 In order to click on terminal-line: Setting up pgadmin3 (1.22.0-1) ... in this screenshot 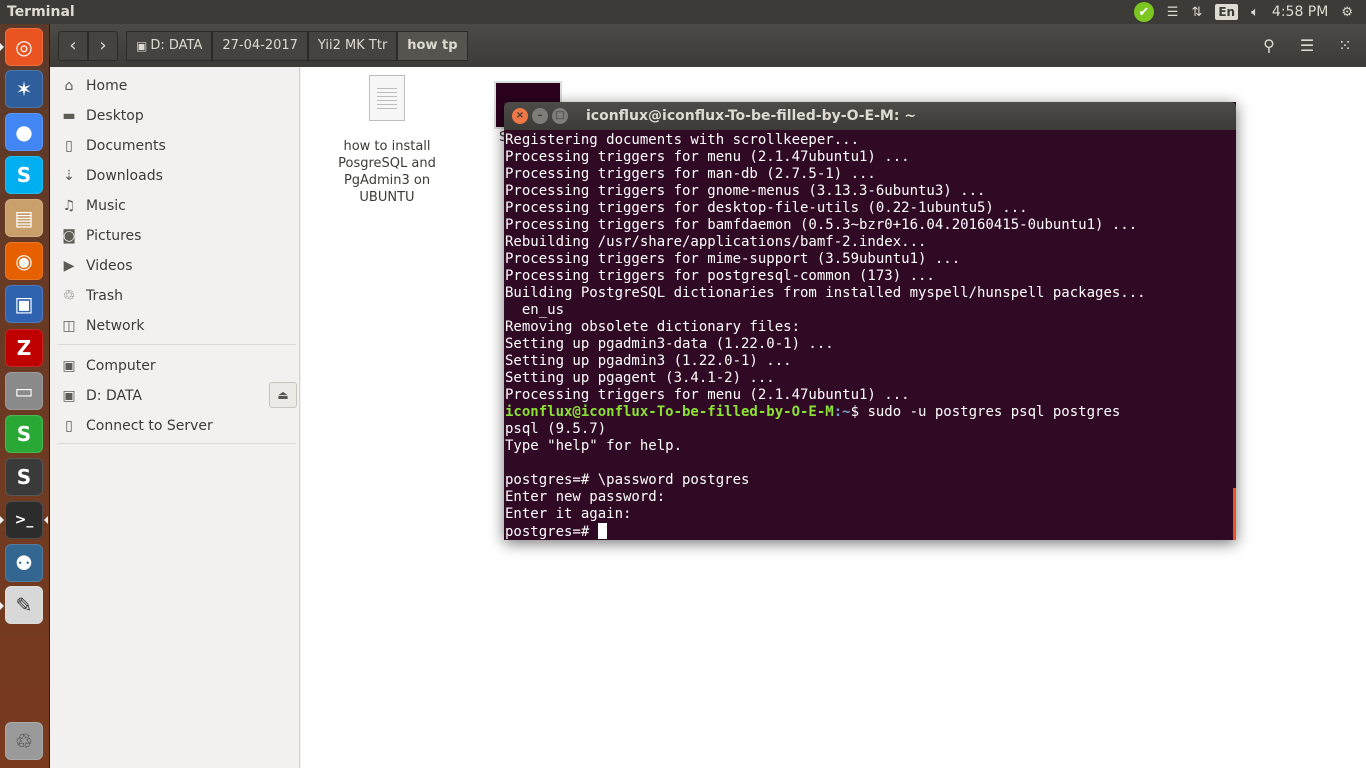, I will do `click(648, 361)`.